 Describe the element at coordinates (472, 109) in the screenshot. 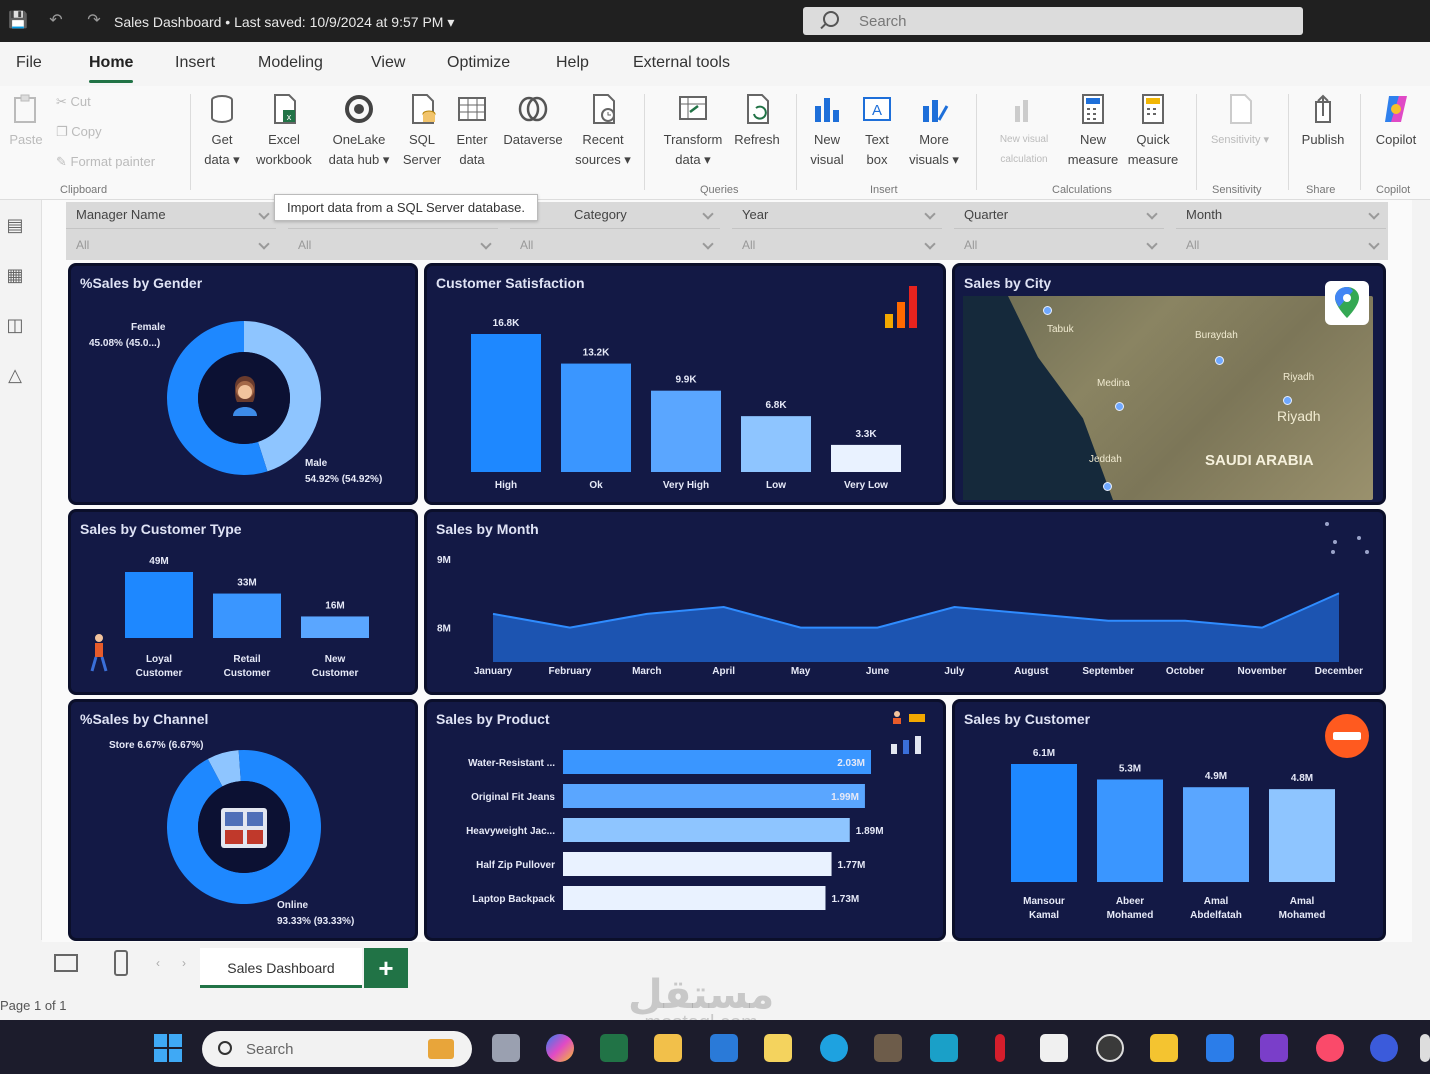

I see `table-icon` at that location.